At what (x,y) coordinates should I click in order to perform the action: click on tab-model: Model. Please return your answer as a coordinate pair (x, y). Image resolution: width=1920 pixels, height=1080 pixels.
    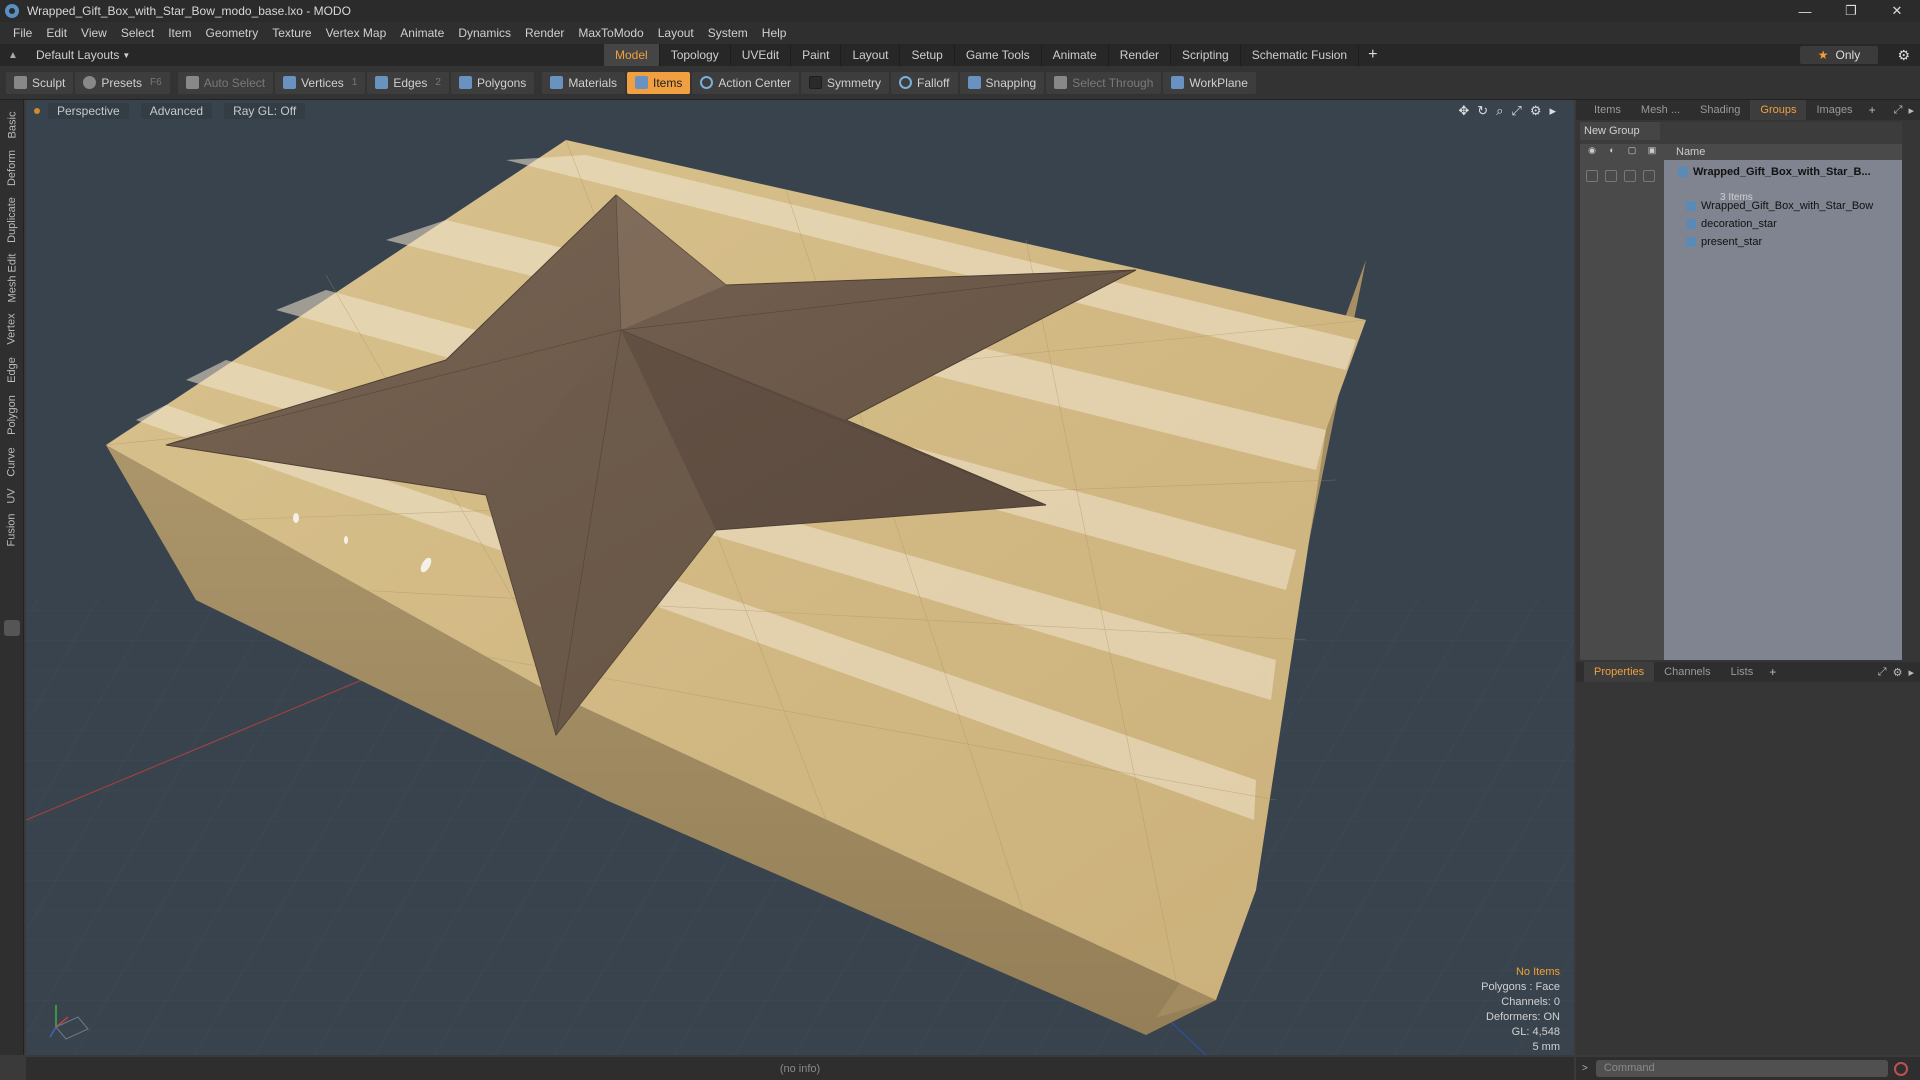
    Looking at the image, I should click on (632, 55).